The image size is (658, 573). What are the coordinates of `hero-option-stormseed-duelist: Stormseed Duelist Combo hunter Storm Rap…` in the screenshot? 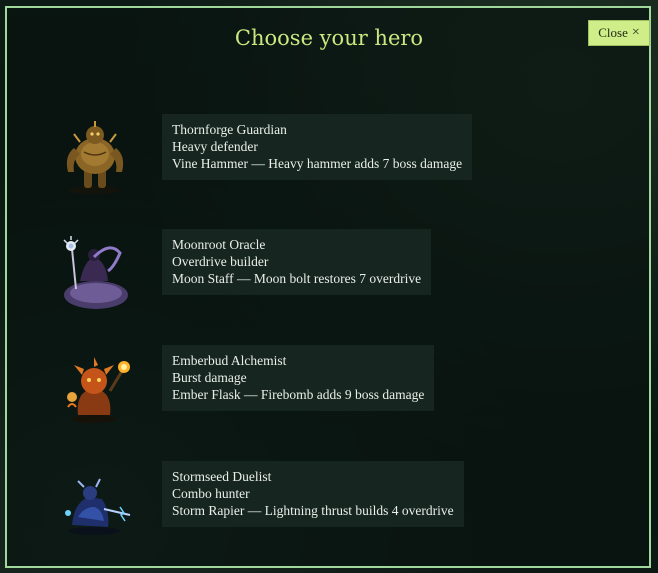 It's located at (322, 506).